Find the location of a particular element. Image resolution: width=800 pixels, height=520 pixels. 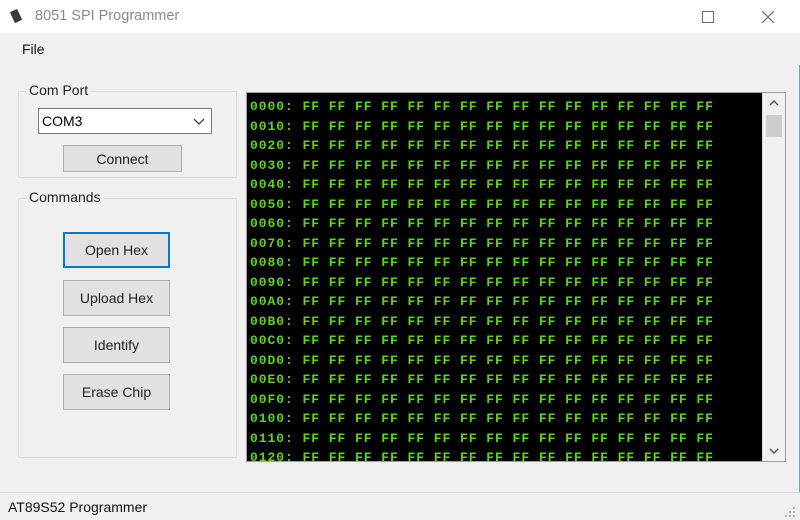

chip-icon is located at coordinates (16, 16).